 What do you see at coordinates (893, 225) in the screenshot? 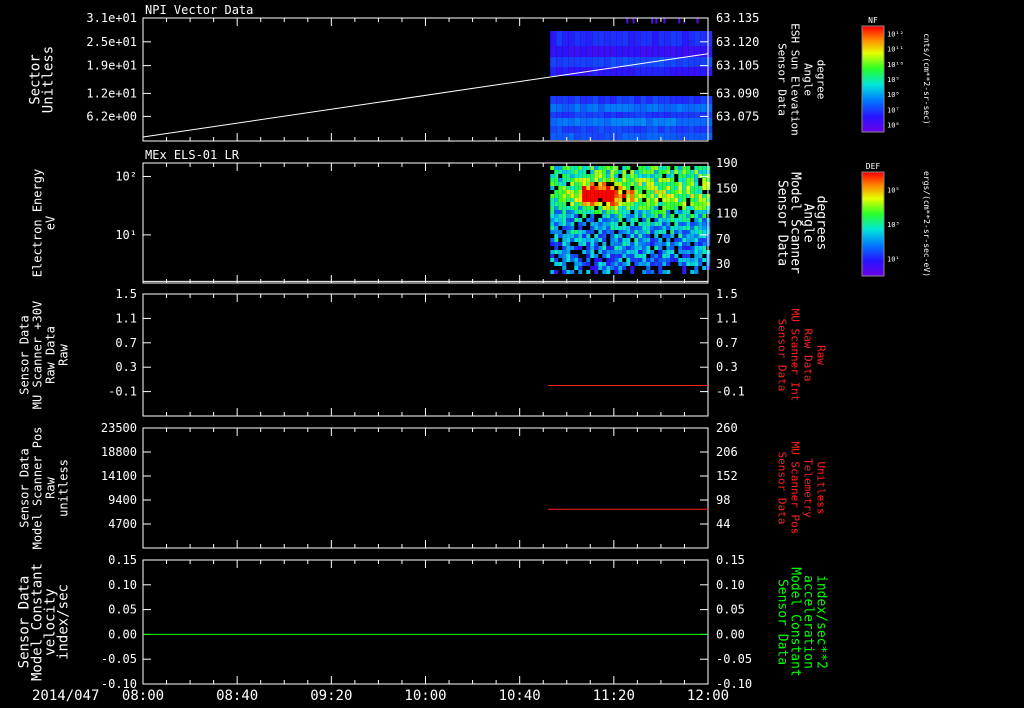
I see `colorbar-tick: 10³` at bounding box center [893, 225].